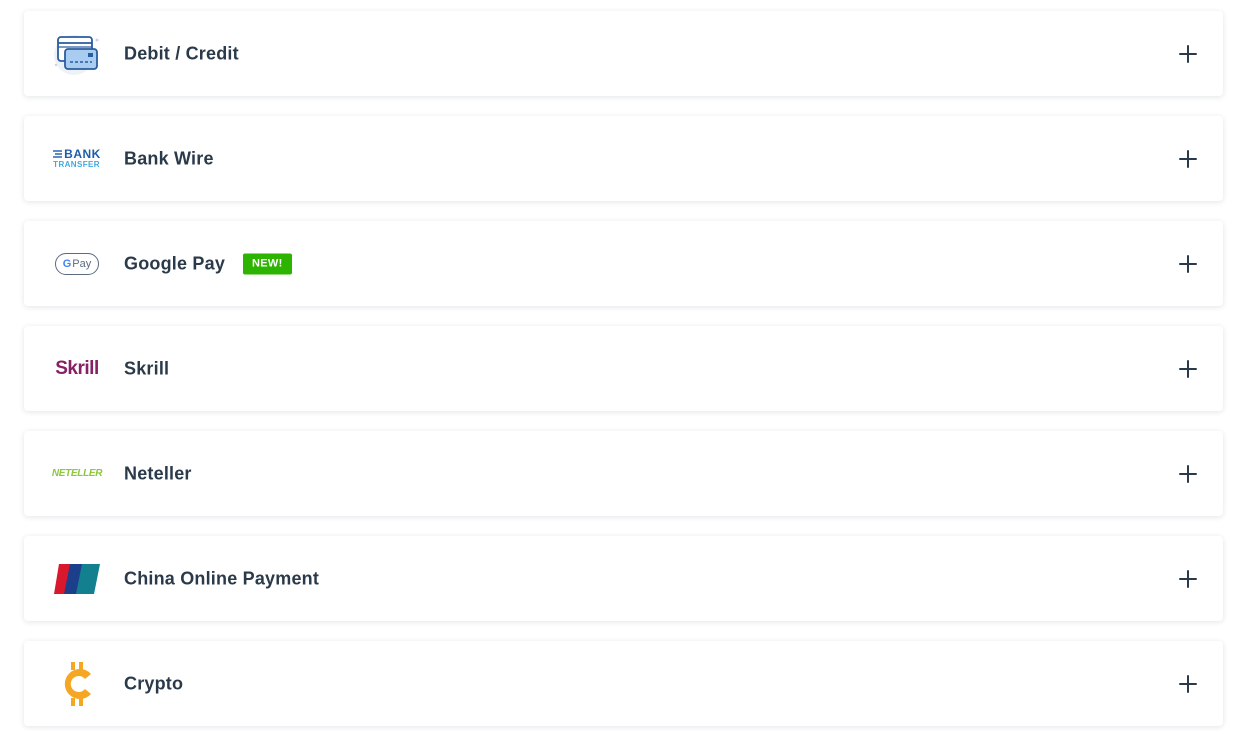  Describe the element at coordinates (77, 579) in the screenshot. I see `unionpay-logo` at that location.